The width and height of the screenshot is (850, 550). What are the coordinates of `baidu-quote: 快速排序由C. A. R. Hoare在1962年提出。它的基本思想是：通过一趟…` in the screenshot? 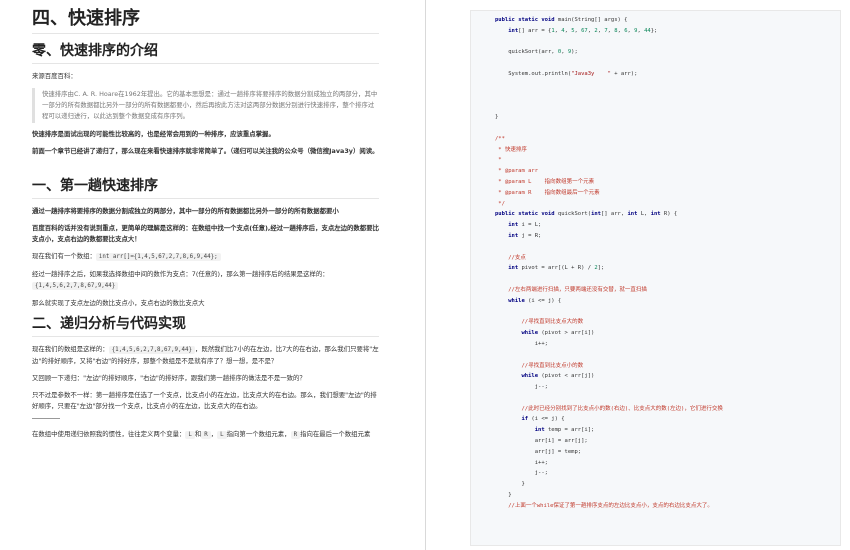 It's located at (205, 105).